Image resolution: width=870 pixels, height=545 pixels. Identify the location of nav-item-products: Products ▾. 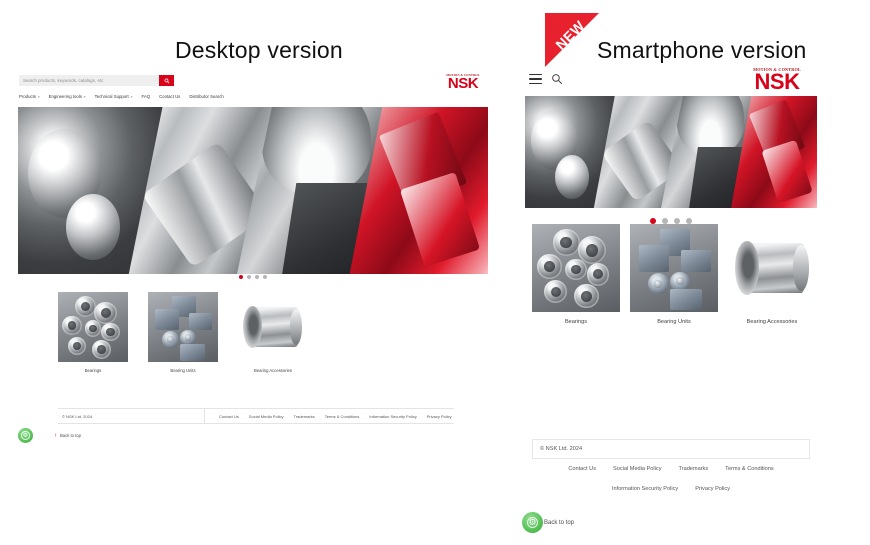
(29, 96).